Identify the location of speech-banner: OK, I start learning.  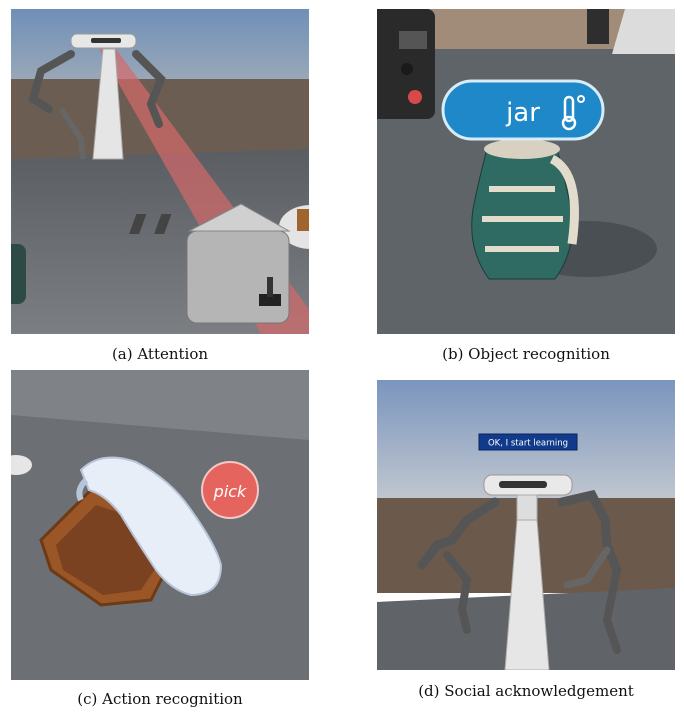
(528, 442).